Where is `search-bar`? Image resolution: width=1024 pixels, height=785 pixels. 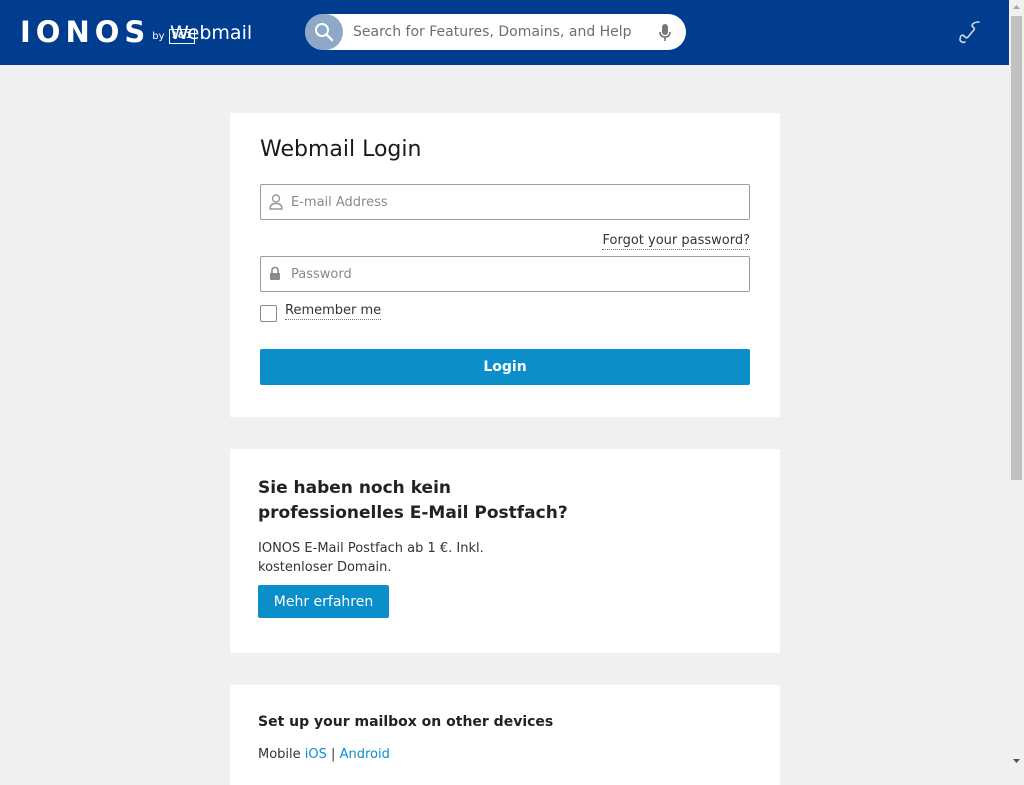
search-bar is located at coordinates (495, 32).